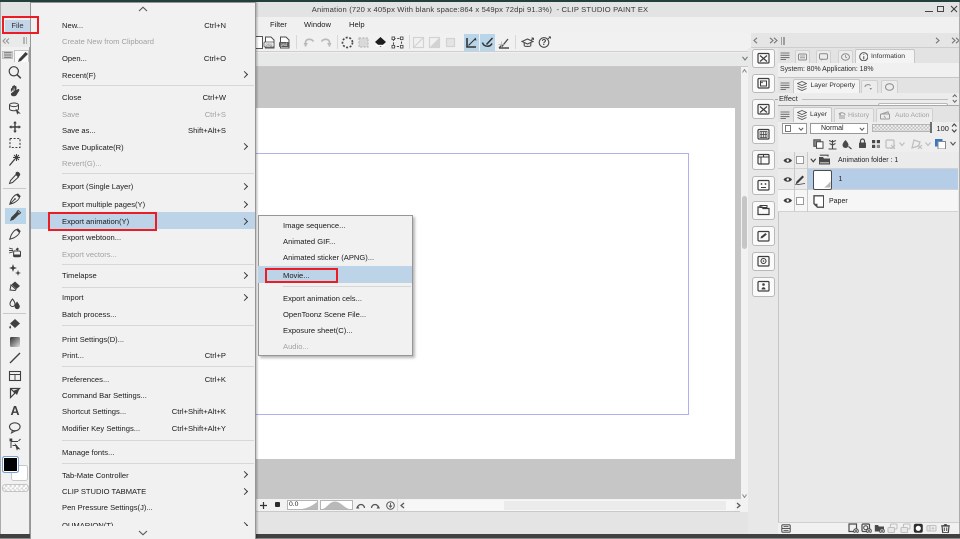 Image resolution: width=960 pixels, height=539 pixels. I want to click on svg-text: psd, so click(284, 44).